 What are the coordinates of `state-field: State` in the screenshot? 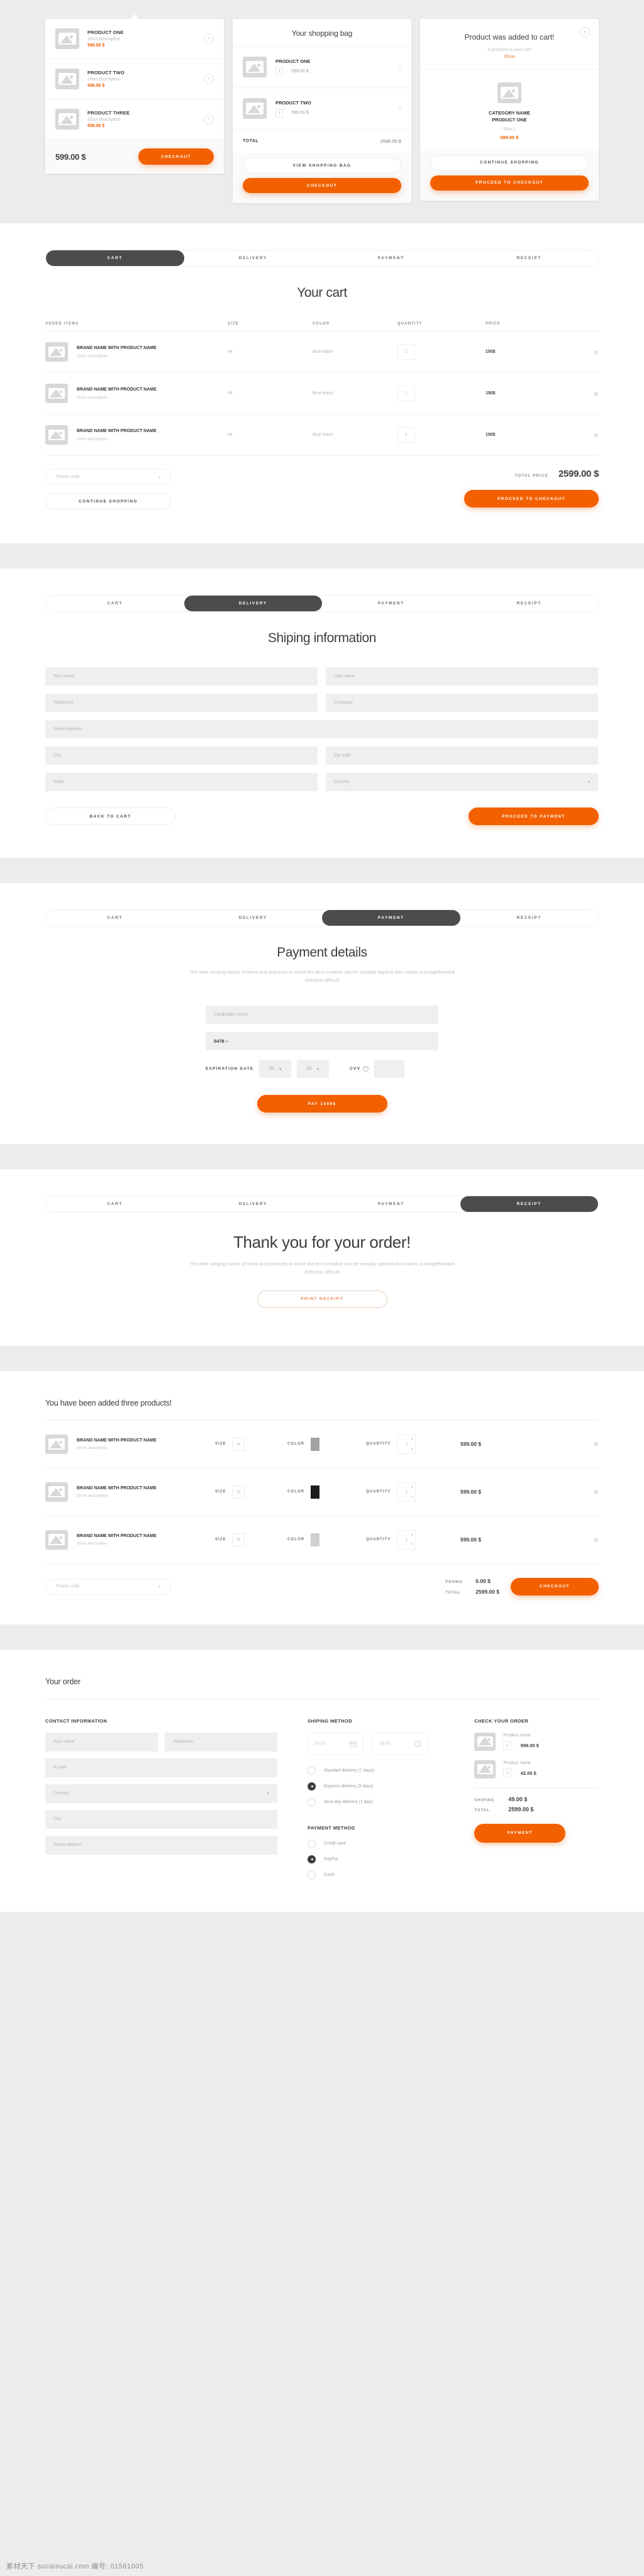 It's located at (181, 782).